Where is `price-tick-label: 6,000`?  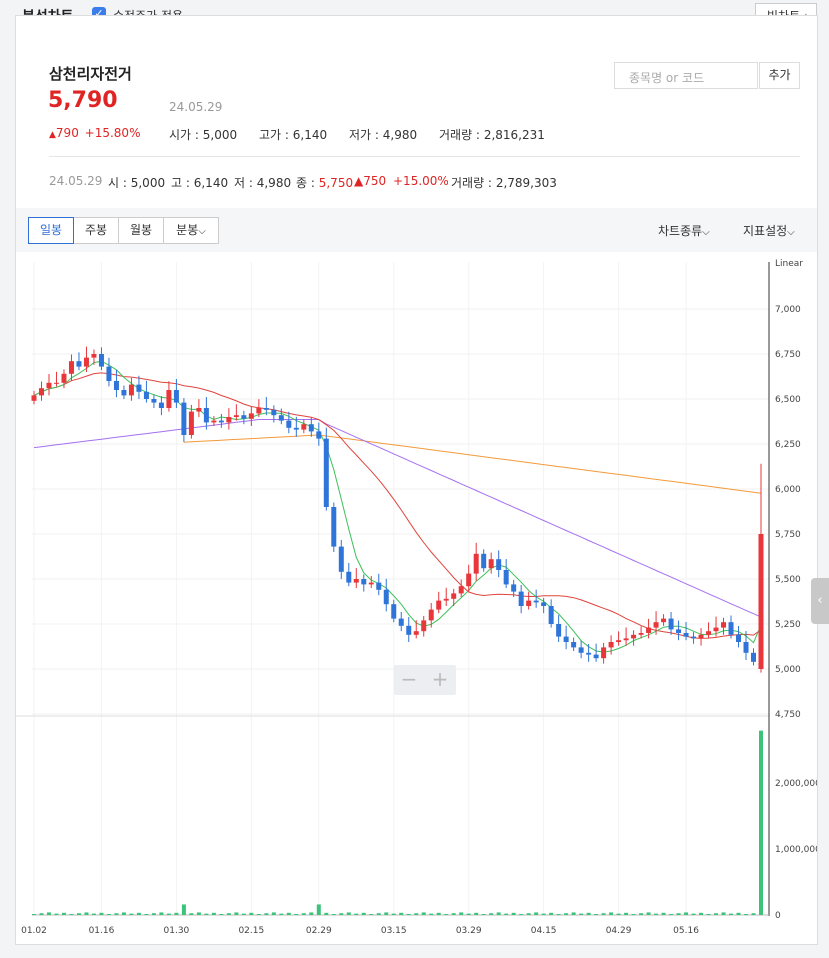 price-tick-label: 6,000 is located at coordinates (788, 490).